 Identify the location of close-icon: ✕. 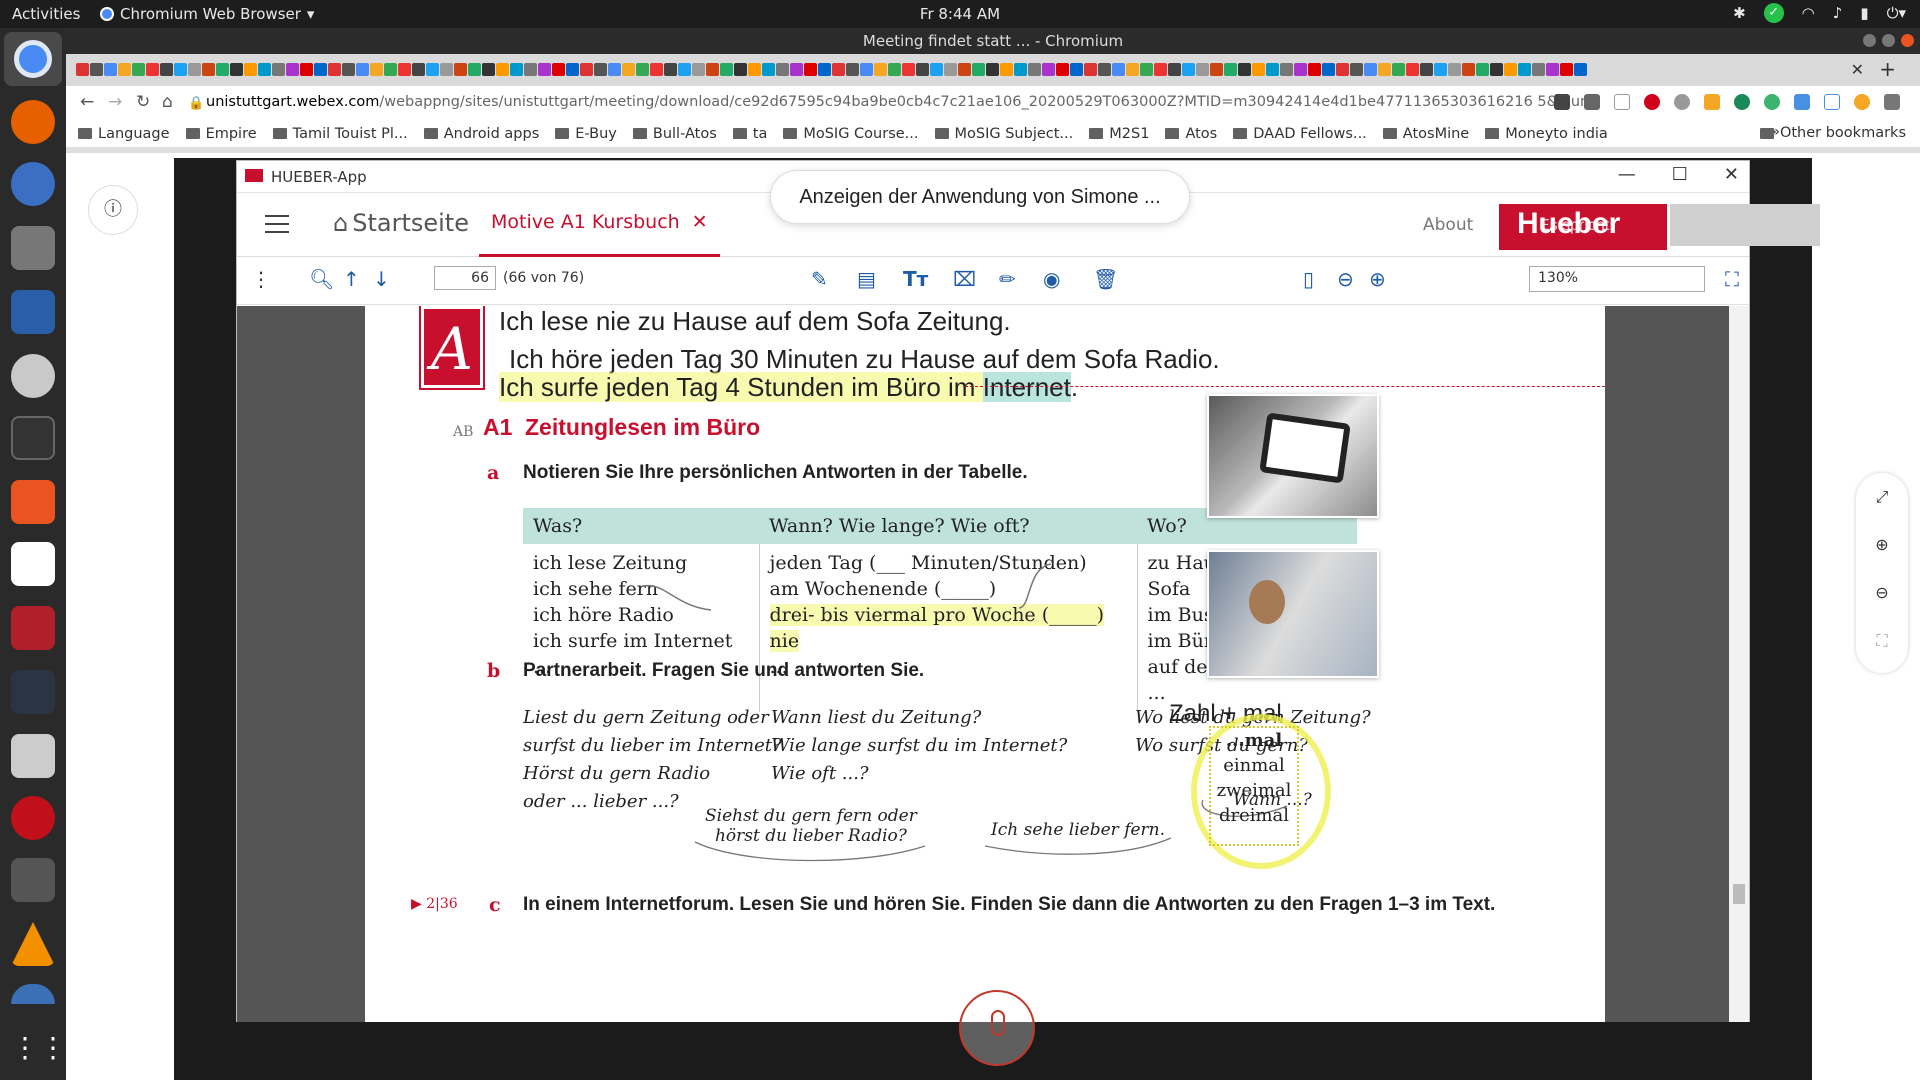
(1731, 174).